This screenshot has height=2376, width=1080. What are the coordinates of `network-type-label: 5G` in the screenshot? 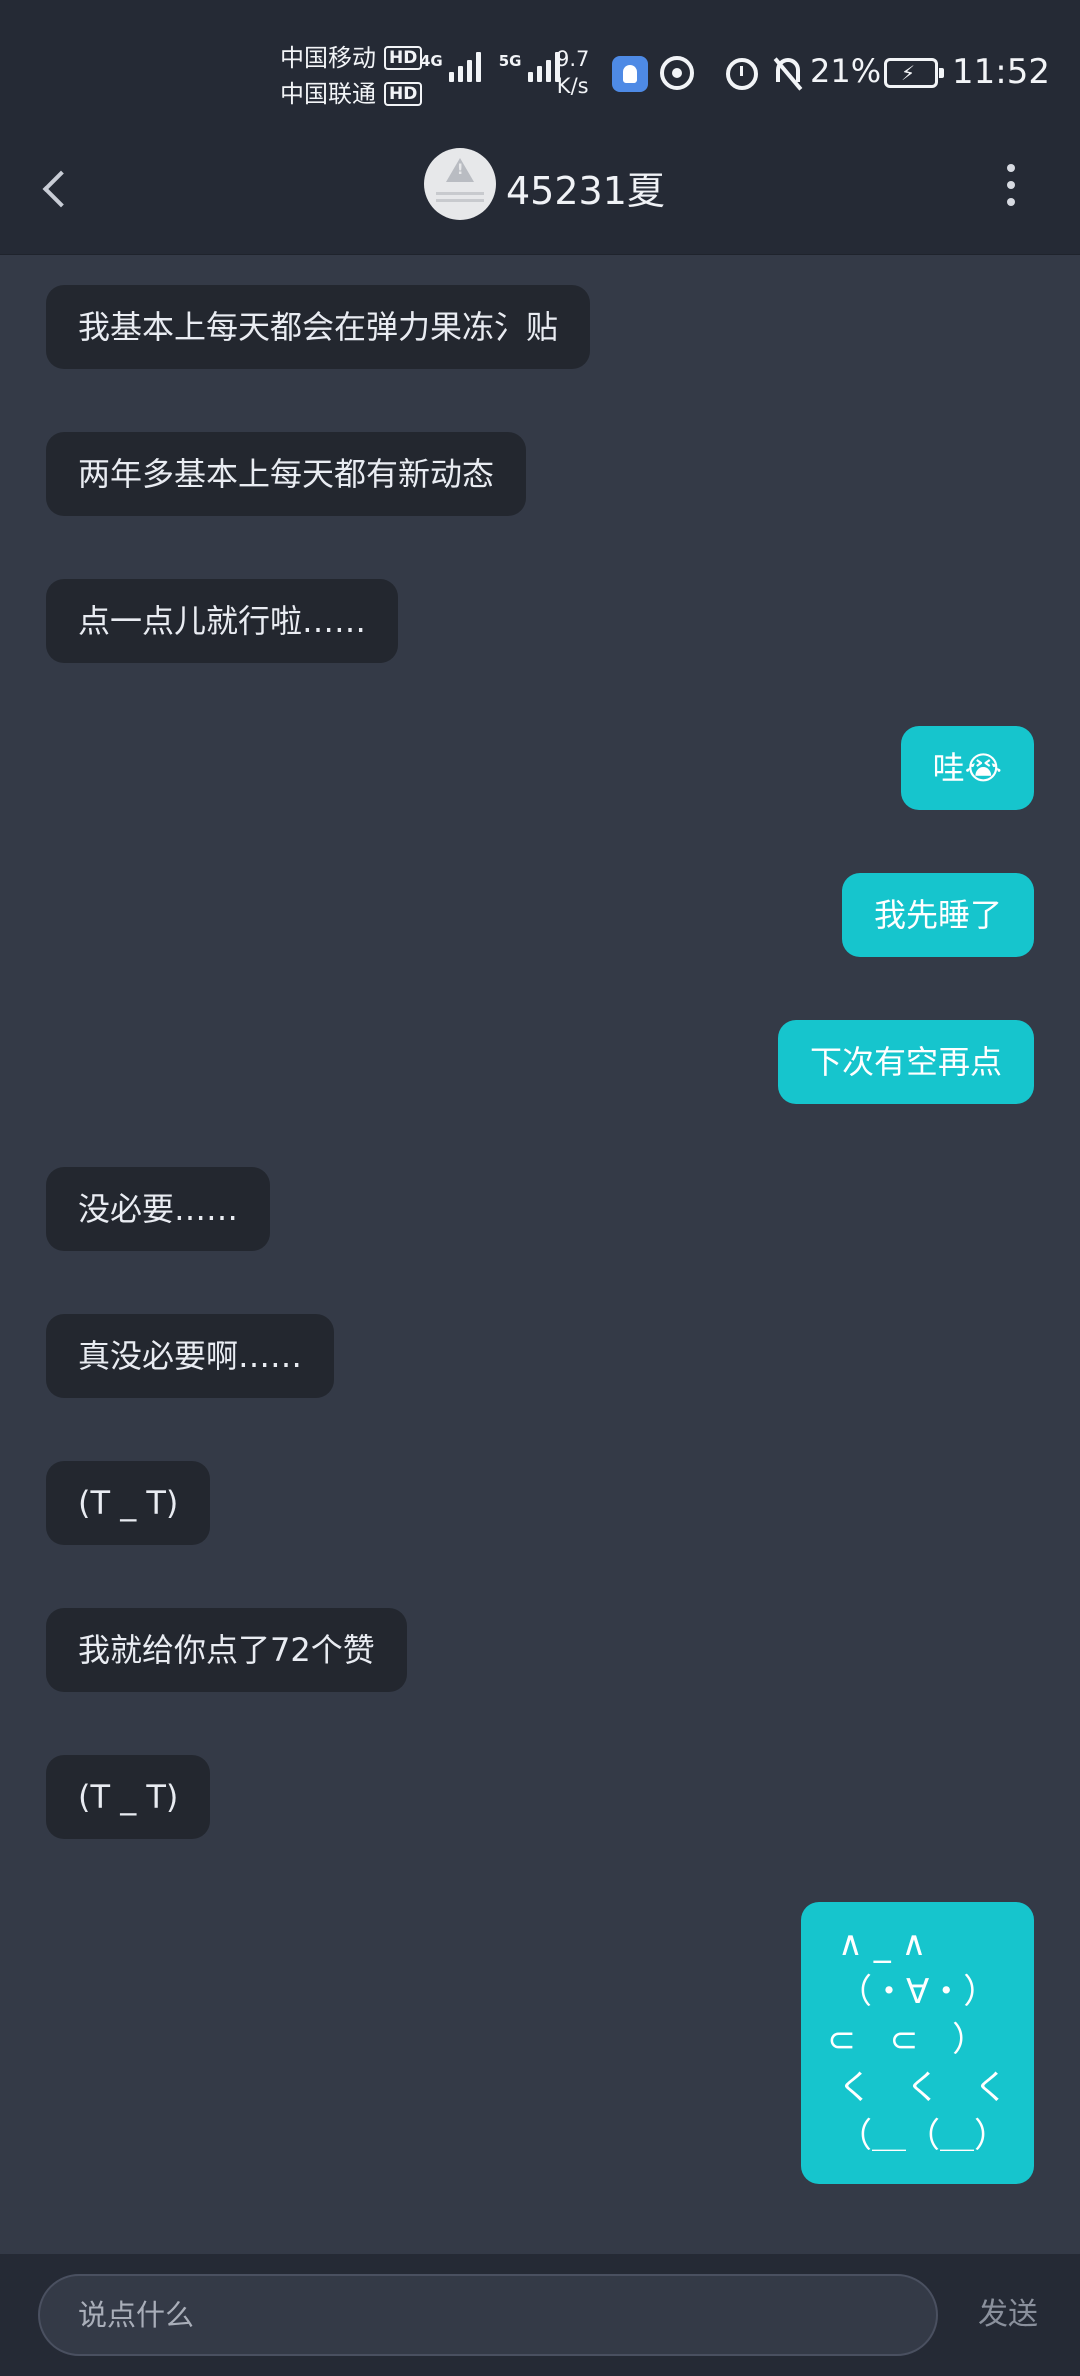 It's located at (510, 61).